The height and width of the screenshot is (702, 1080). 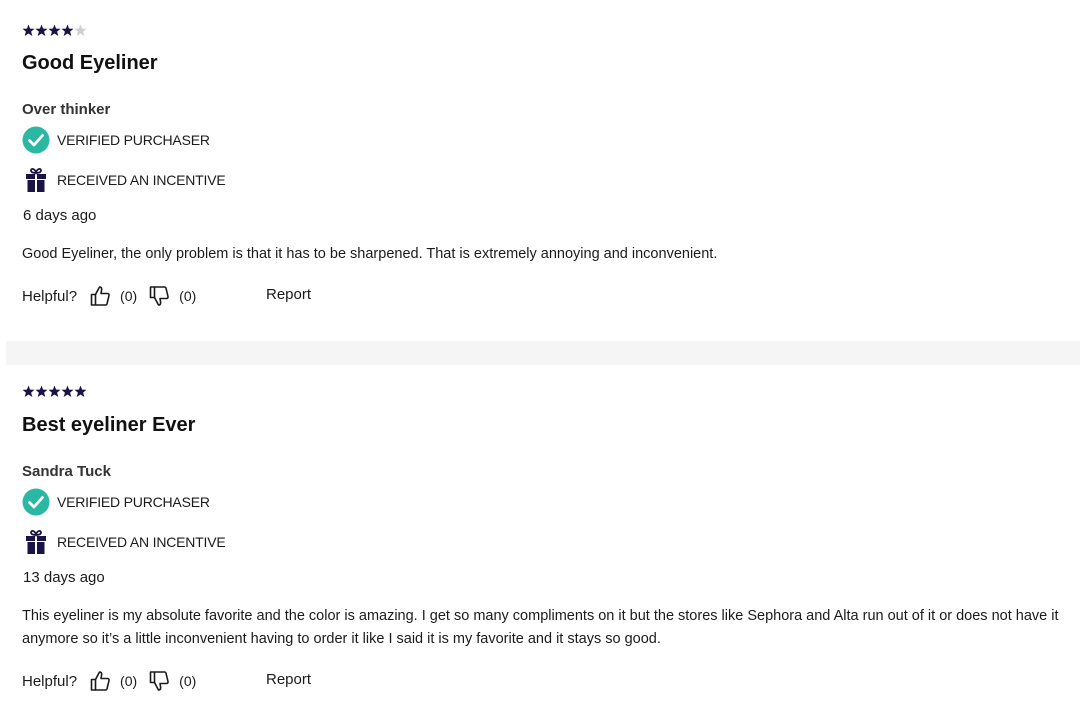 What do you see at coordinates (90, 63) in the screenshot?
I see `review-title: Good Eyeliner` at bounding box center [90, 63].